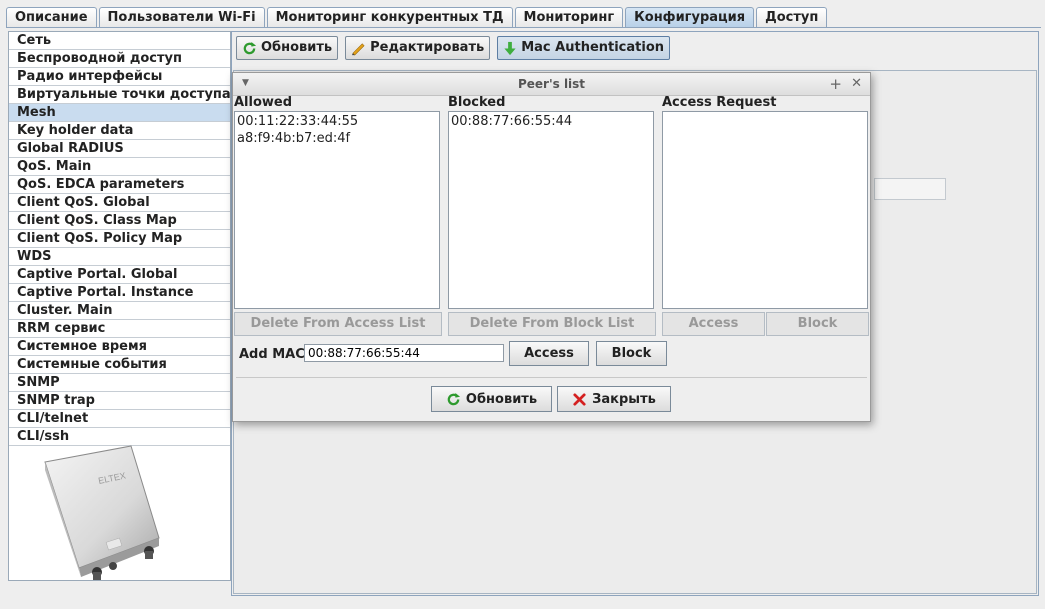  I want to click on tab-wifi-users: Пользователи Wi-Fi, so click(181, 17).